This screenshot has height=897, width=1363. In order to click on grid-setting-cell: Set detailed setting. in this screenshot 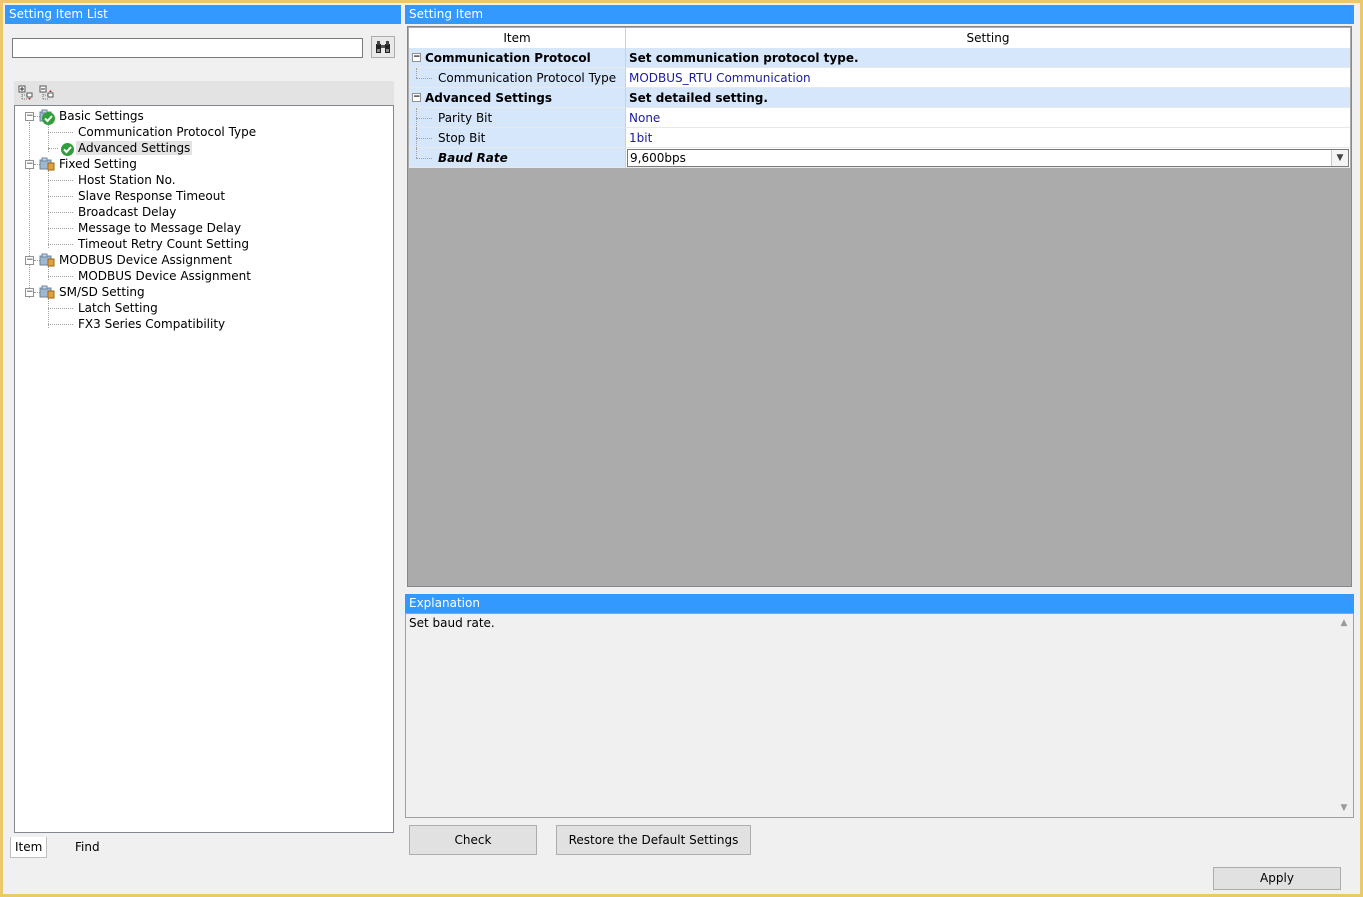, I will do `click(988, 98)`.